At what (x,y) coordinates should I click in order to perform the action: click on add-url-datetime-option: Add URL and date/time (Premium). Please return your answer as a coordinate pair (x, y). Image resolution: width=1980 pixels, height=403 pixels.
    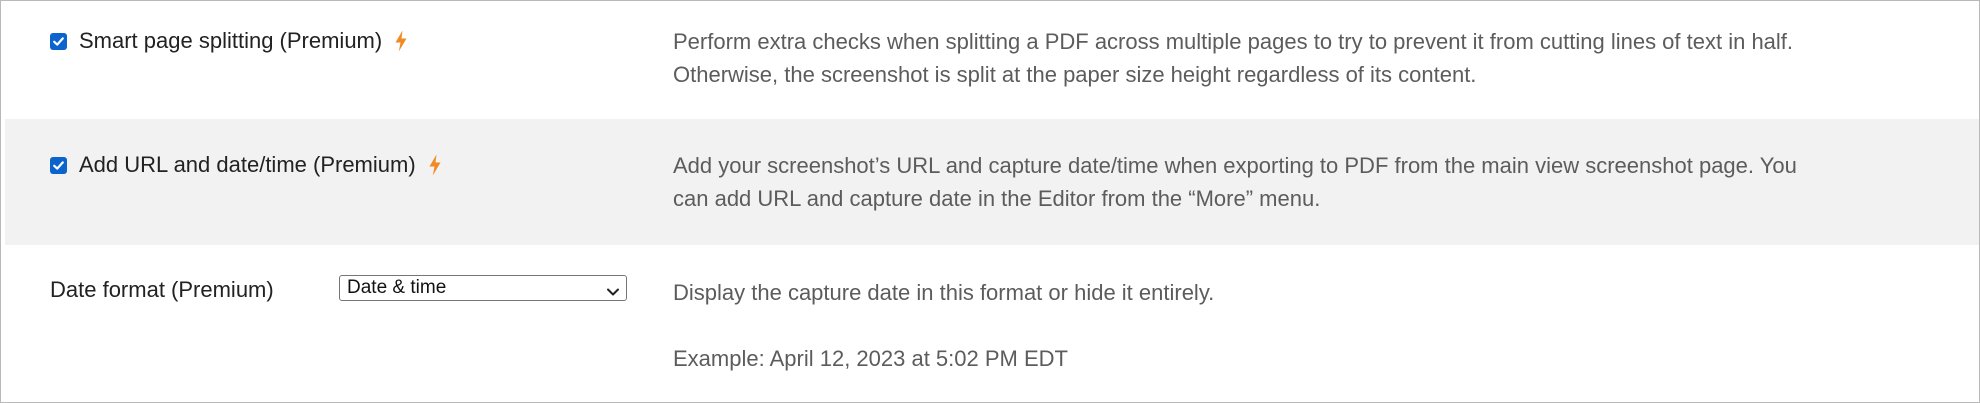
    Looking at the image, I should click on (246, 165).